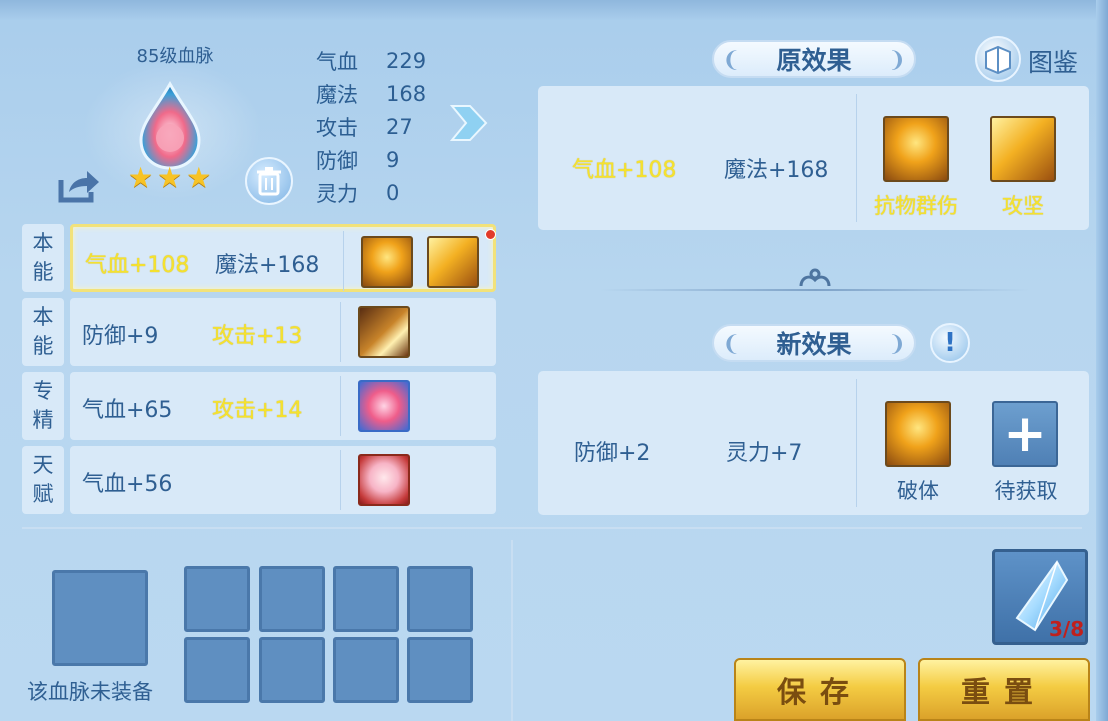  I want to click on row-tag-char: 精, so click(43, 420).